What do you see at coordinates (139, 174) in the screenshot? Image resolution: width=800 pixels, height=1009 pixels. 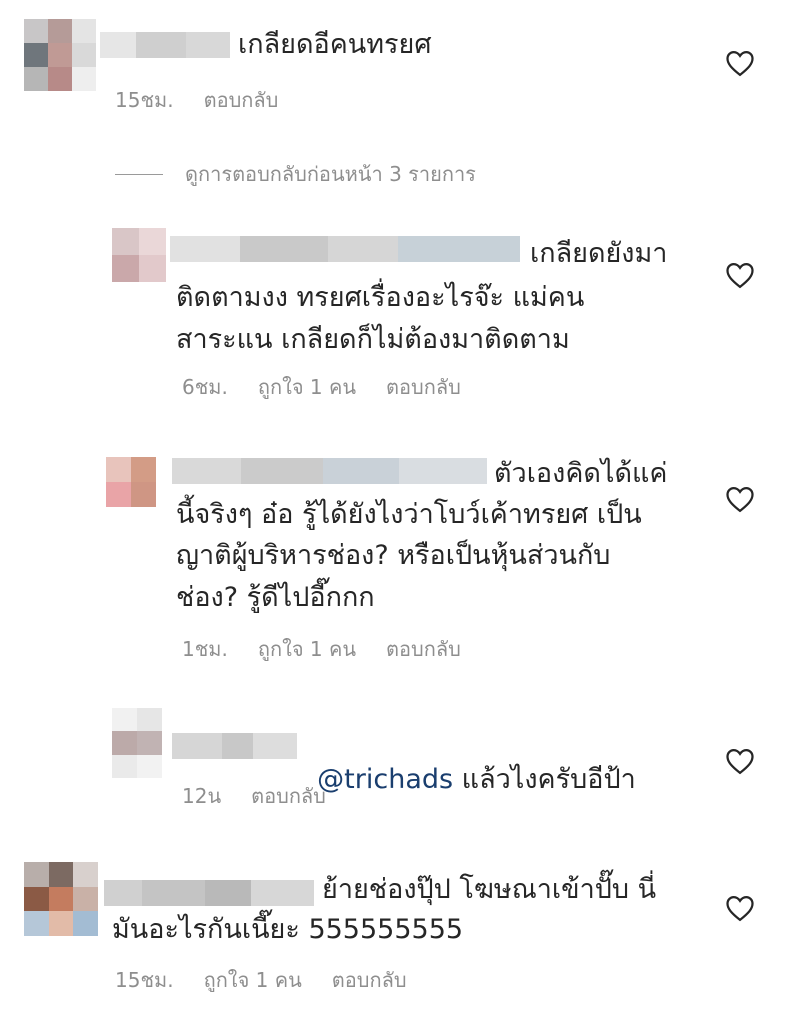 I see `divider-line` at bounding box center [139, 174].